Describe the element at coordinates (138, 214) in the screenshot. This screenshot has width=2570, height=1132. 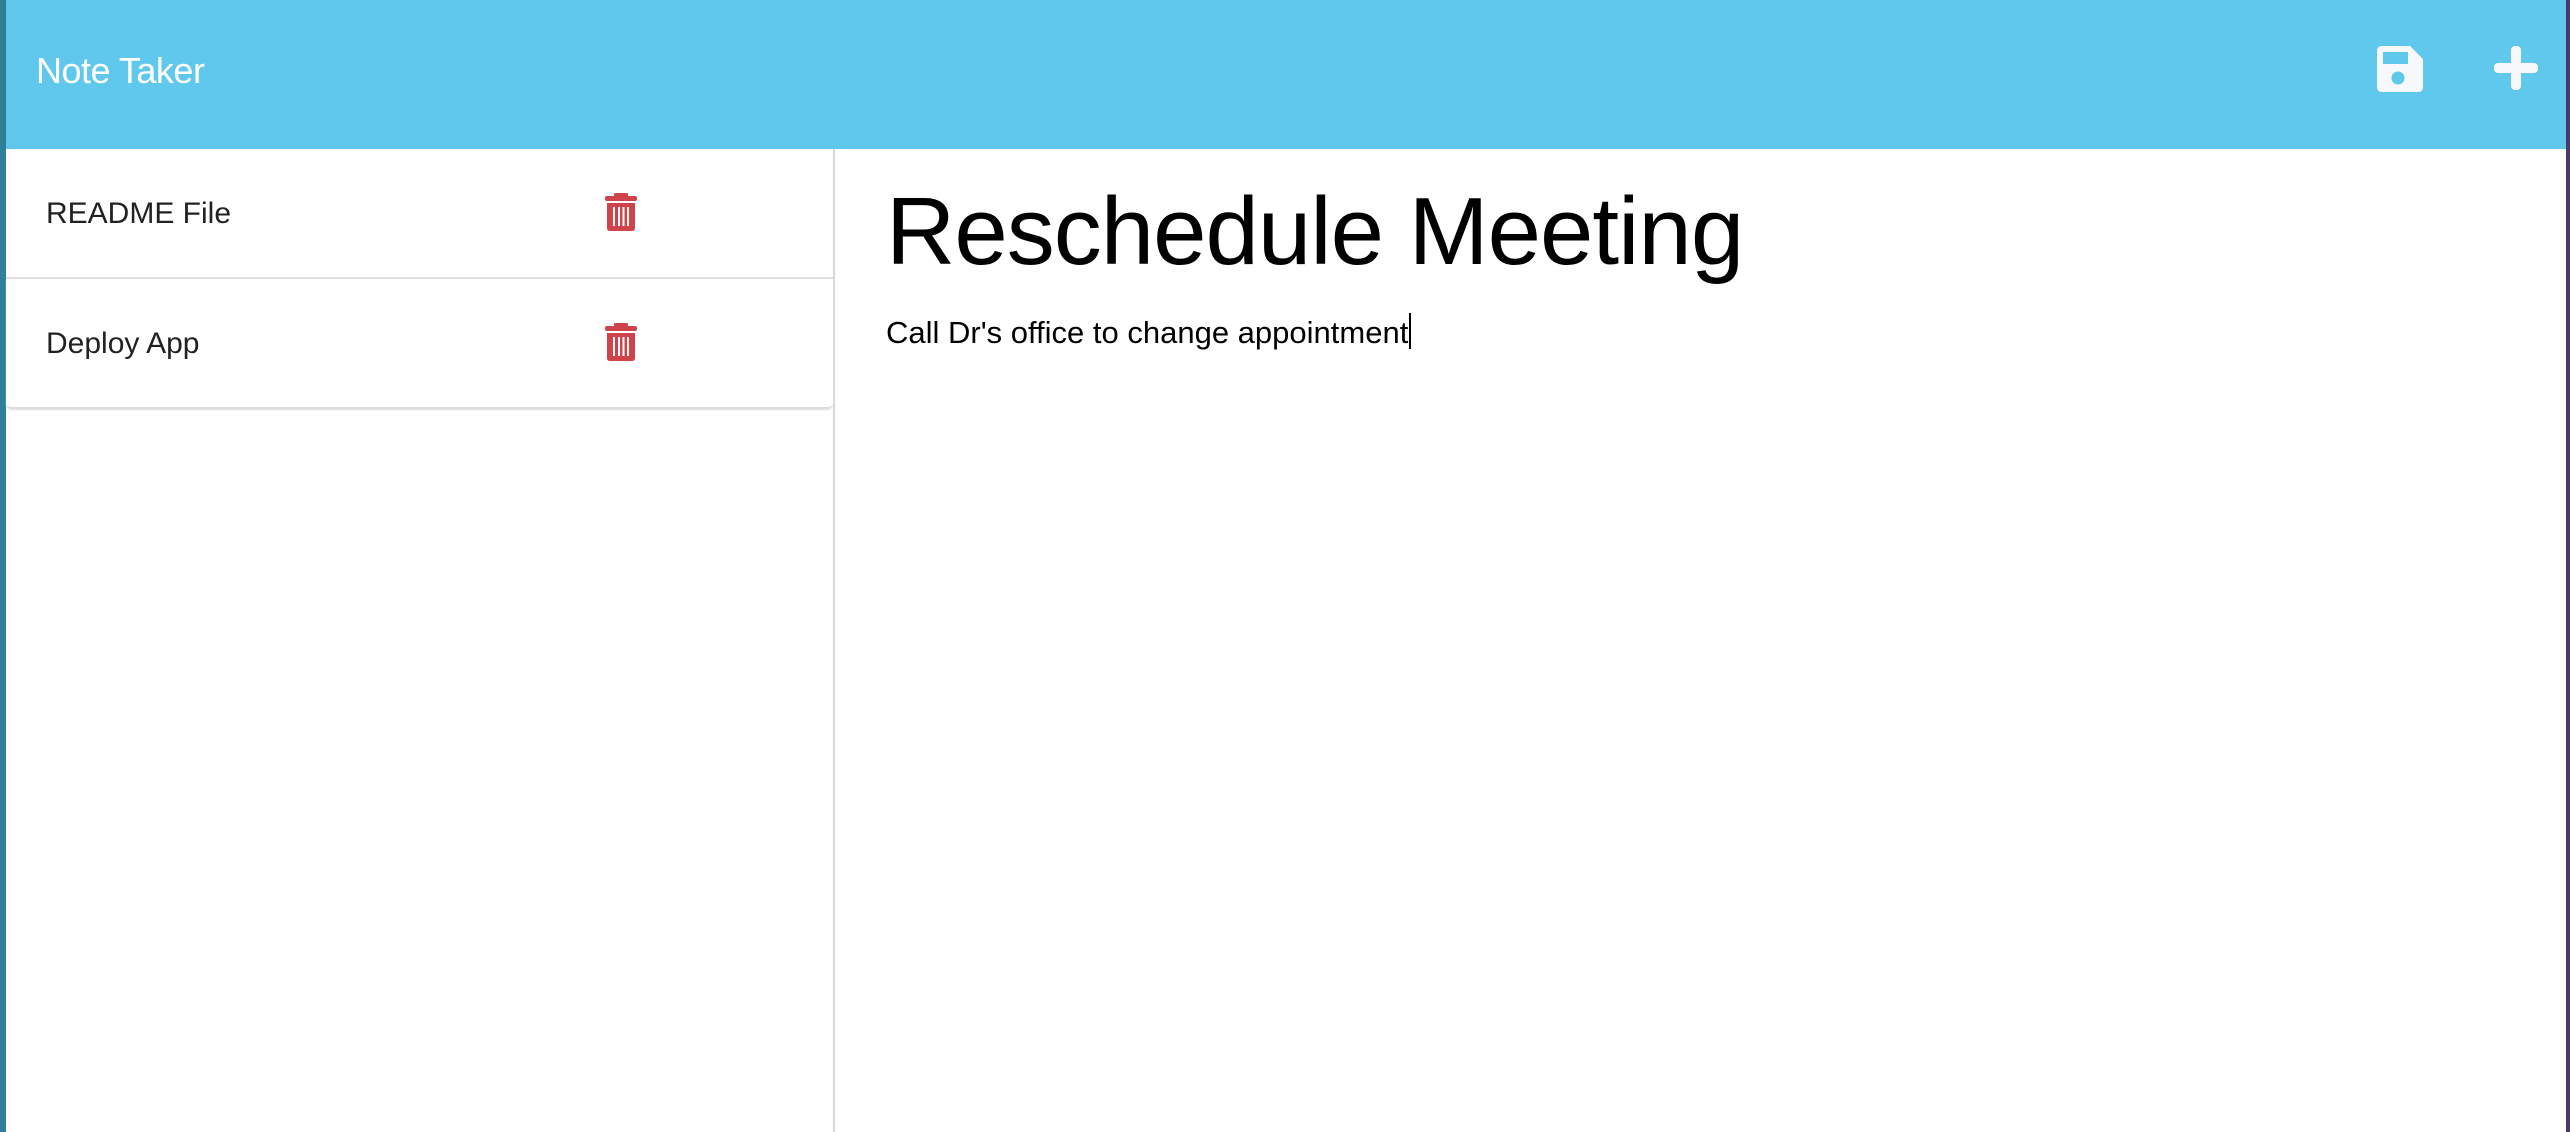
I see `note-title: README File` at that location.